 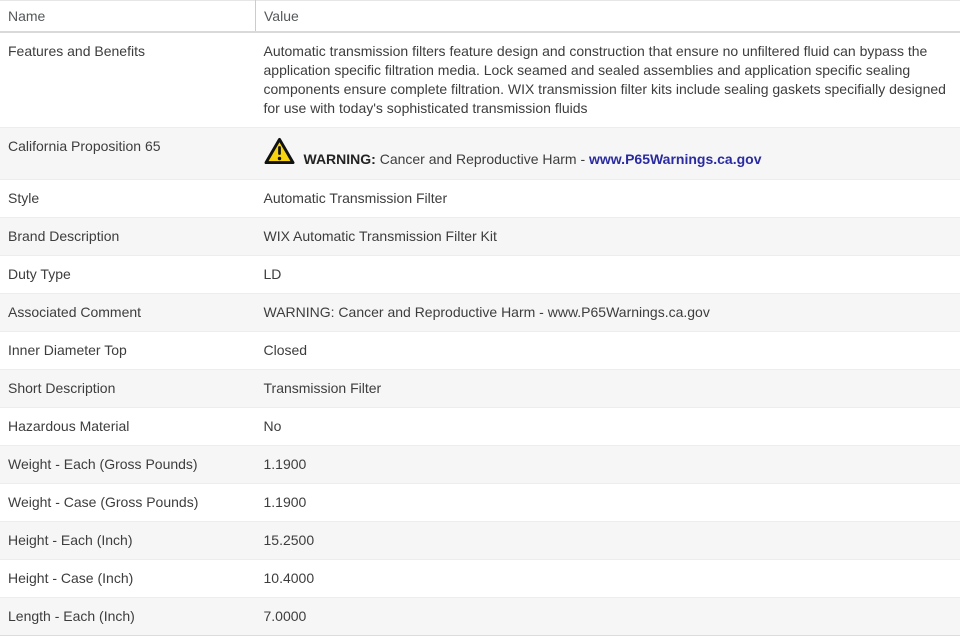 What do you see at coordinates (128, 313) in the screenshot?
I see `row-name-cell: Associated Comment` at bounding box center [128, 313].